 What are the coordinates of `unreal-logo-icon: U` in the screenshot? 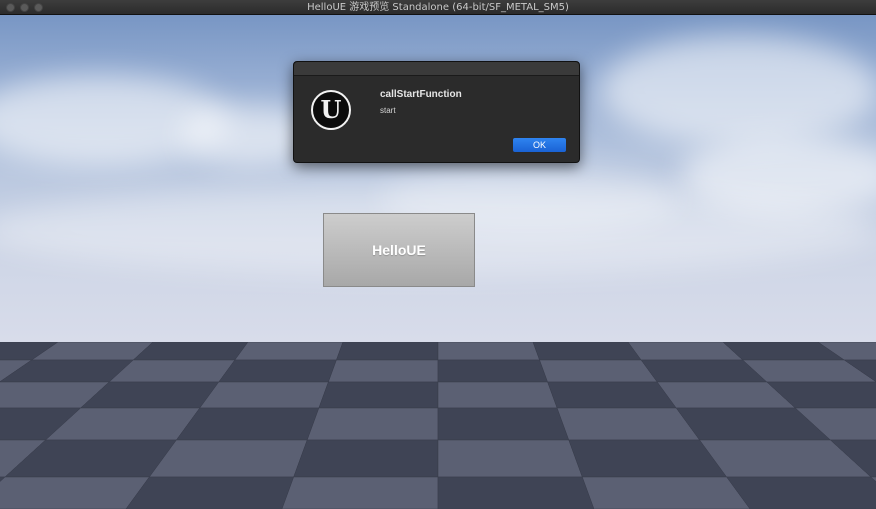 It's located at (331, 110).